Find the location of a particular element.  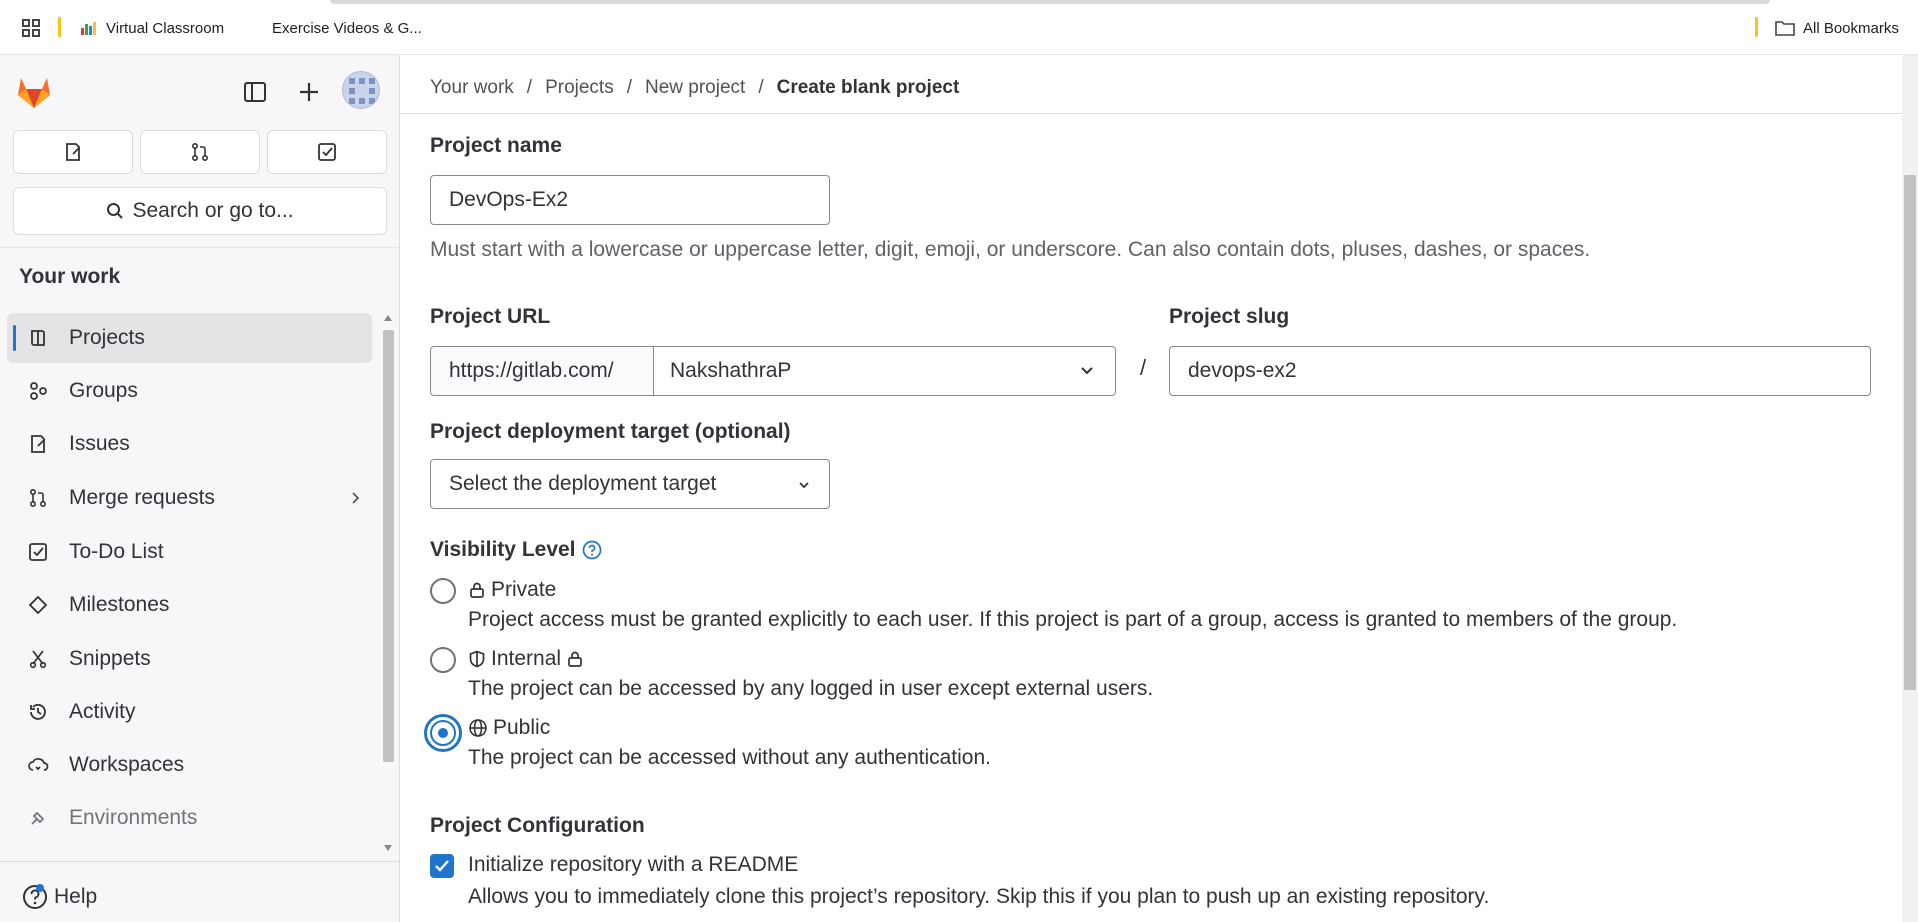

url-prefix: https://gitlab.com/ is located at coordinates (542, 371).